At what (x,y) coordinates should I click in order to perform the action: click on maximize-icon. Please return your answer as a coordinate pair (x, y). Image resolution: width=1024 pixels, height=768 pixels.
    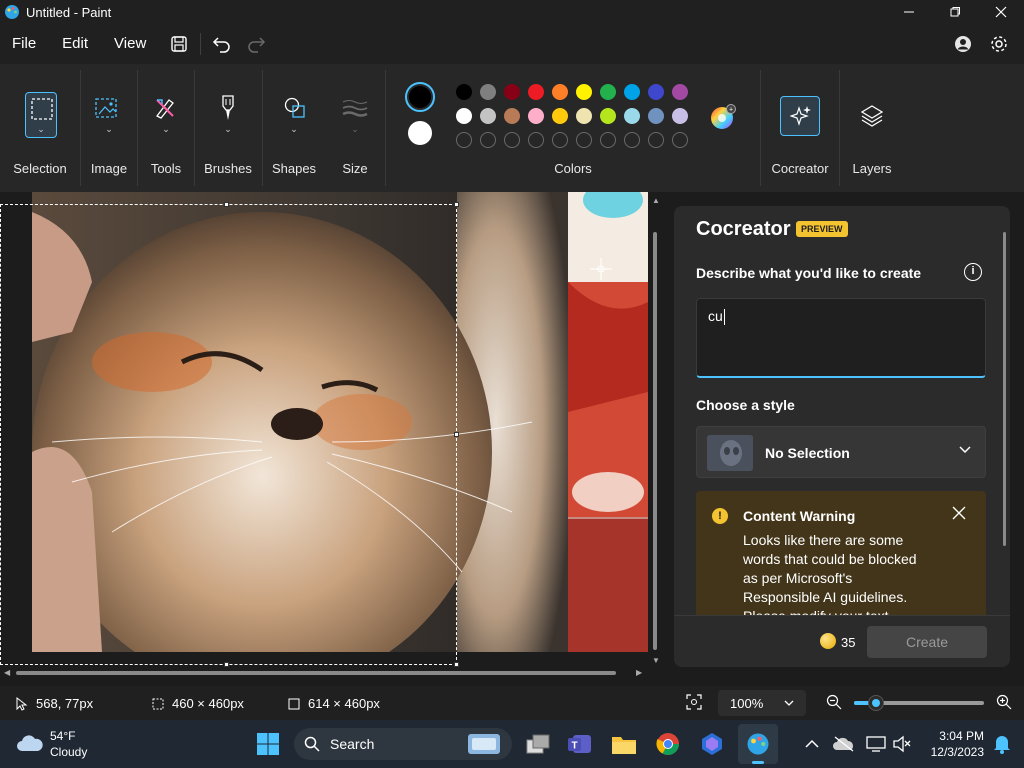
    Looking at the image, I should click on (955, 12).